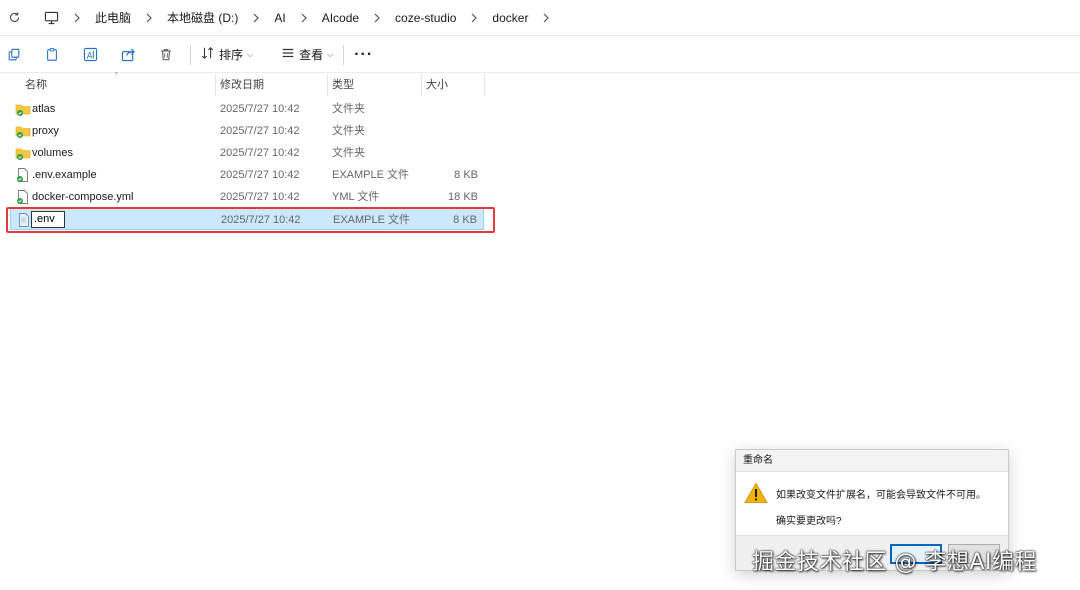 The width and height of the screenshot is (1080, 590). What do you see at coordinates (14, 18) in the screenshot?
I see `refresh-icon` at bounding box center [14, 18].